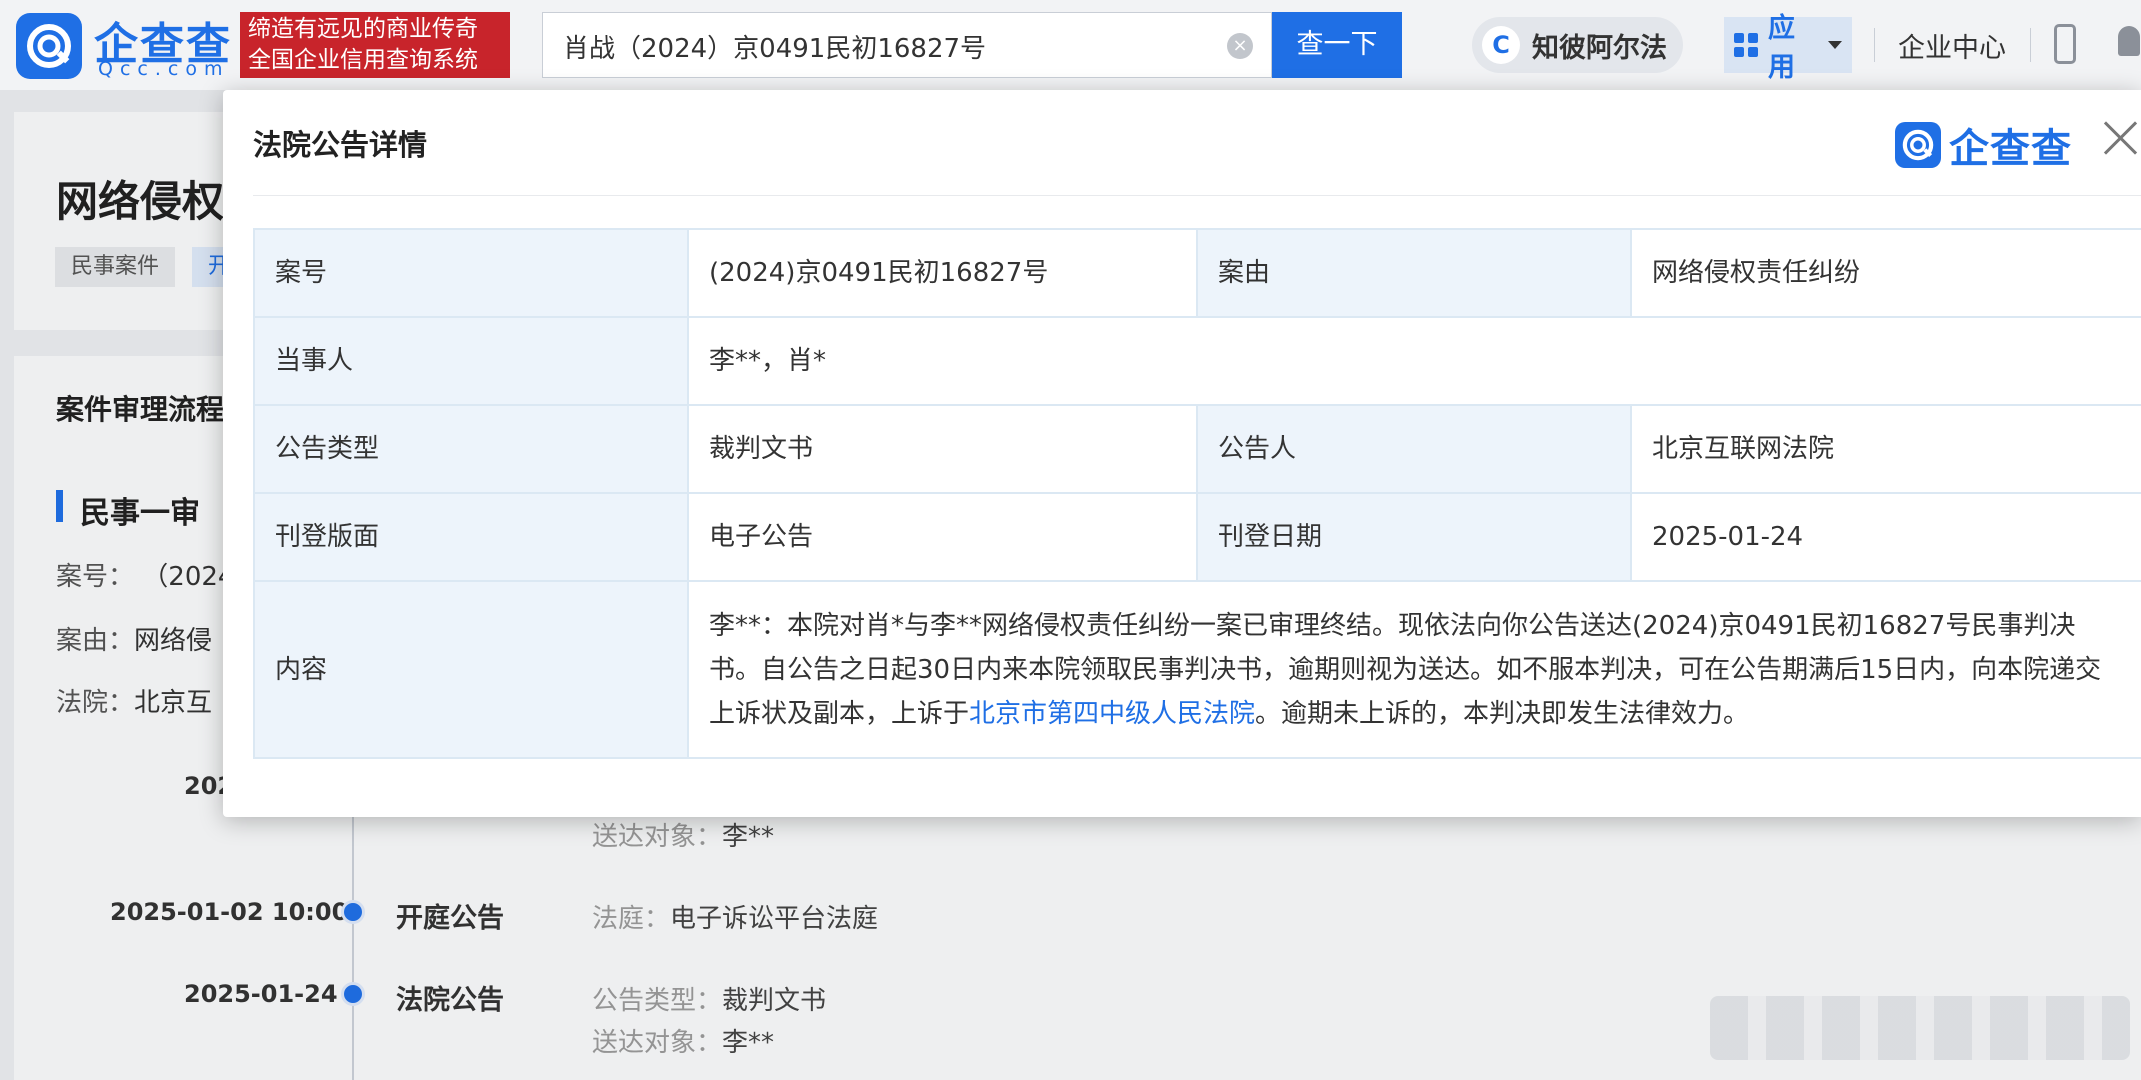  Describe the element at coordinates (1952, 45) in the screenshot. I see `enterprise-center-link: 企业中心` at that location.